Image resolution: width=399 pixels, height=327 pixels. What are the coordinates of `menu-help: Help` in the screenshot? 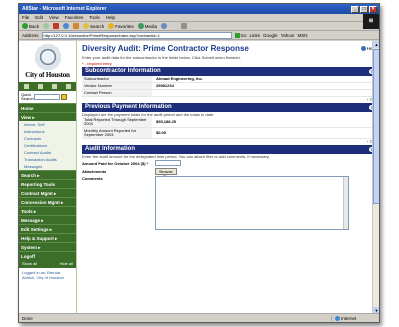 It's located at (110, 17).